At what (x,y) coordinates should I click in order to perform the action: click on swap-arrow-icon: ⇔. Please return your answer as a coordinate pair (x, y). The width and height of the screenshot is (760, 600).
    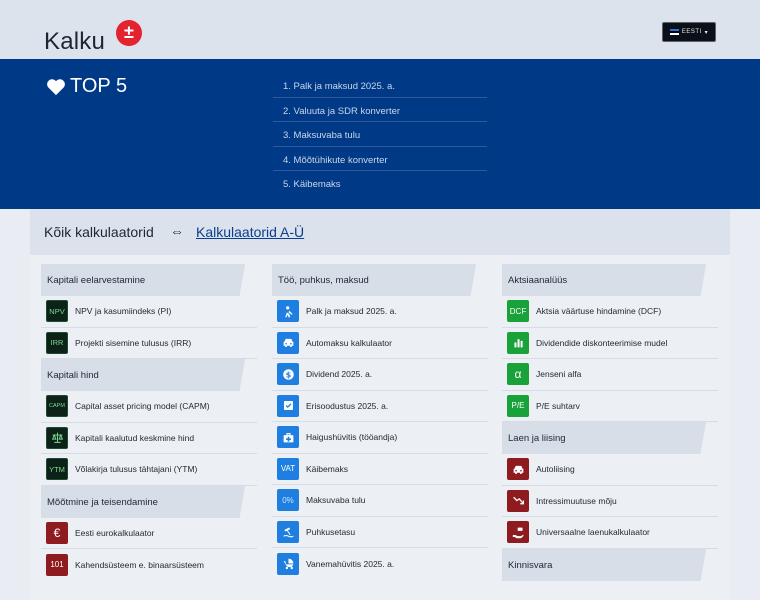
    Looking at the image, I should click on (177, 231).